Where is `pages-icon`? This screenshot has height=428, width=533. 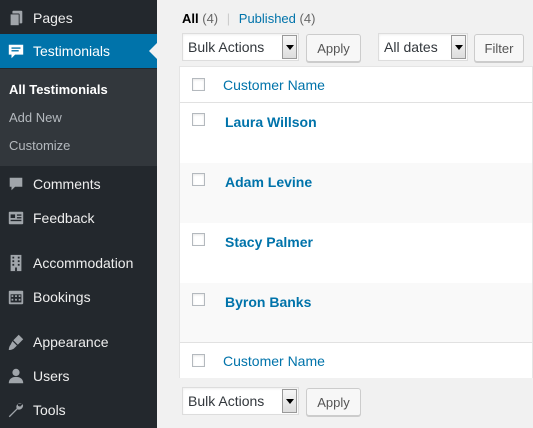 pages-icon is located at coordinates (16, 18).